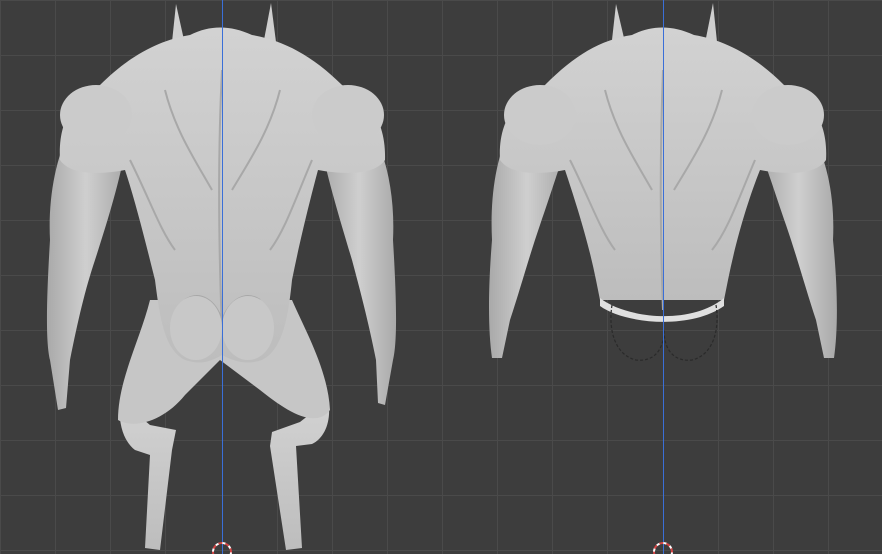 The height and width of the screenshot is (554, 882). I want to click on right-leg, so click(300, 475).